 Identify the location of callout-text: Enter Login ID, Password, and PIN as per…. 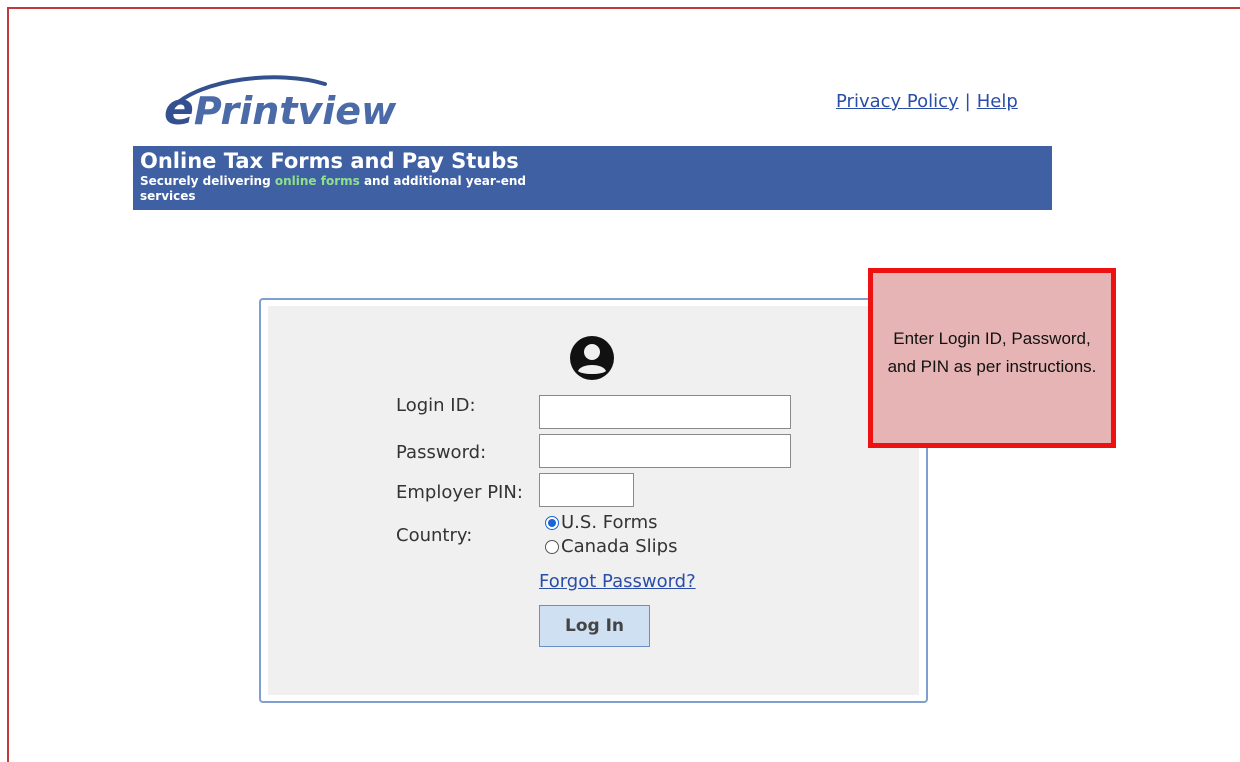
(992, 352).